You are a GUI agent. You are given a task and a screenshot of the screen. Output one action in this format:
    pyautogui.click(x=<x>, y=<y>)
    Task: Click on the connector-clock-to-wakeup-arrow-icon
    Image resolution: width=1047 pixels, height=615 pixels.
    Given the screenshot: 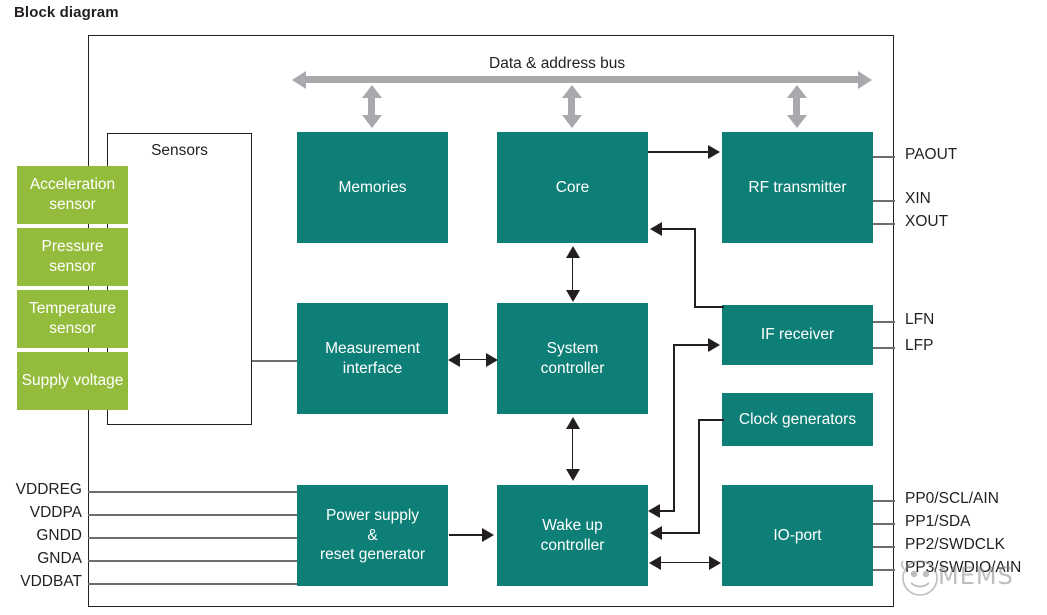 What is the action you would take?
    pyautogui.click(x=656, y=533)
    